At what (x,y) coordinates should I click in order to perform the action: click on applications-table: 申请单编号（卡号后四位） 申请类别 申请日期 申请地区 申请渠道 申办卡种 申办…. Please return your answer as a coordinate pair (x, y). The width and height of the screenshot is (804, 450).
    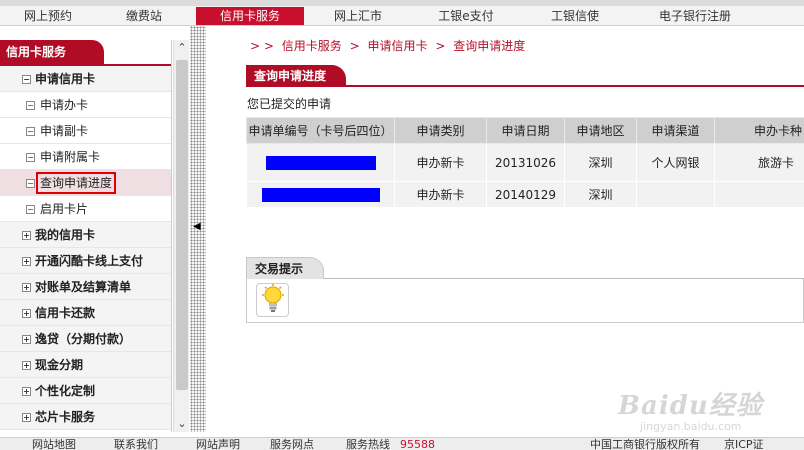
    Looking at the image, I should click on (525, 162).